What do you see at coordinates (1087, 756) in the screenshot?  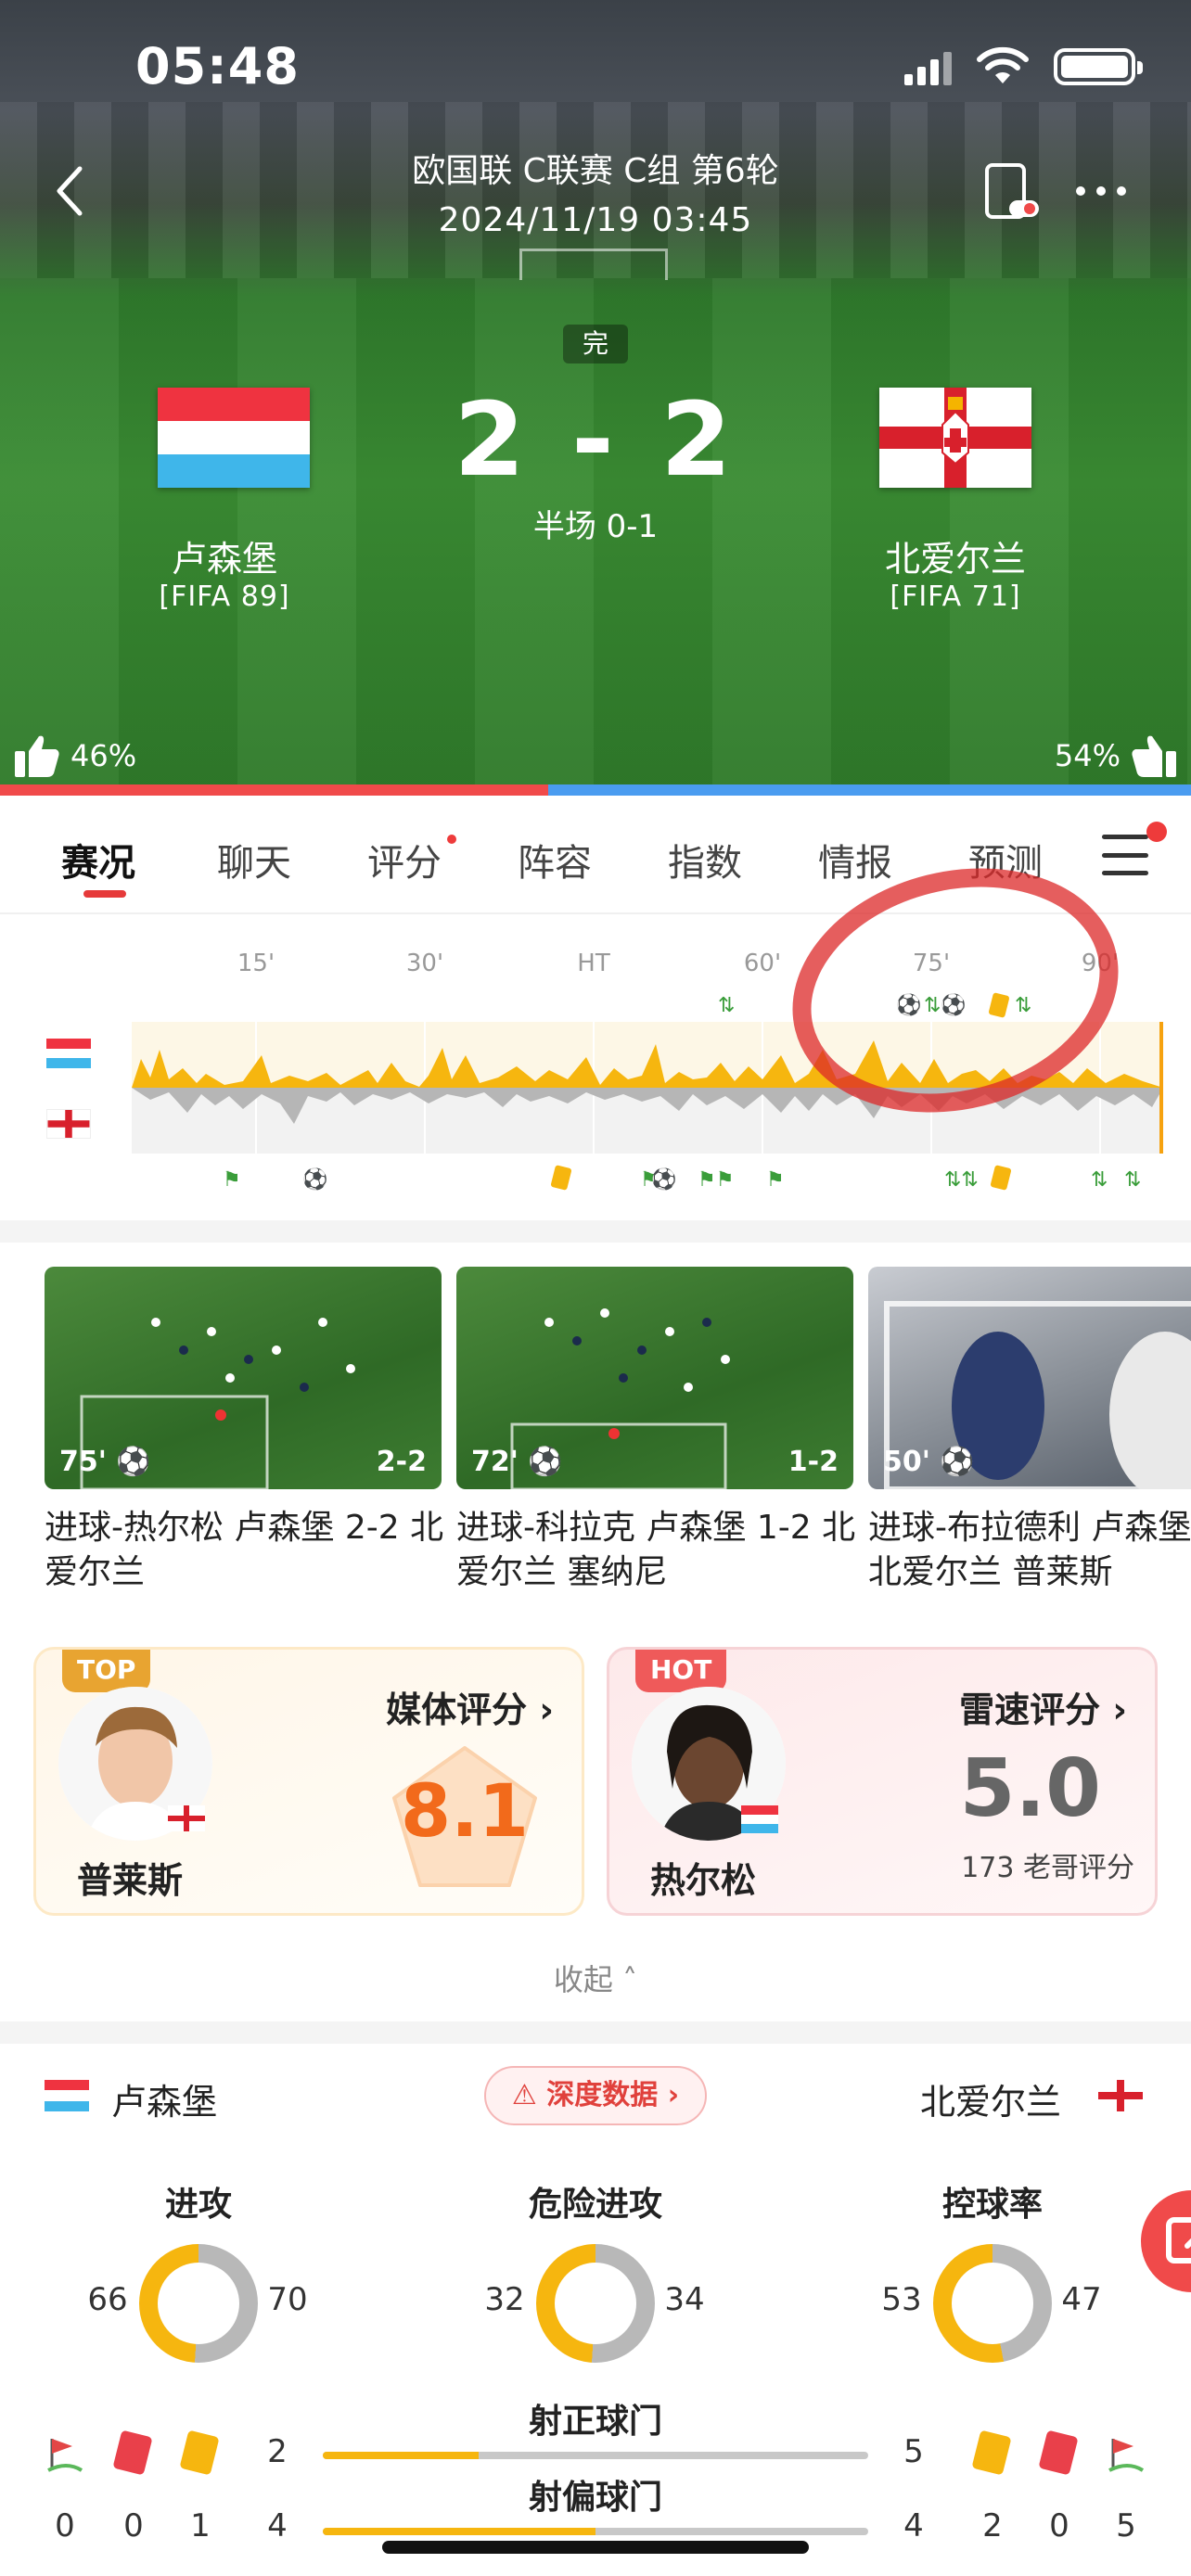 I see `away-vote-percent: 54%` at bounding box center [1087, 756].